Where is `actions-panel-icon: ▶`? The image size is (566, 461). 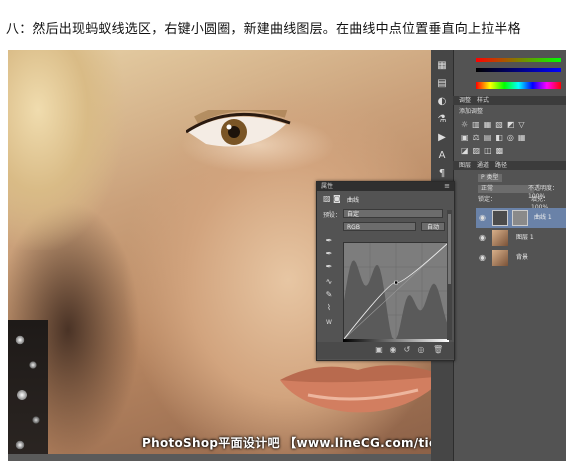 actions-panel-icon: ▶ is located at coordinates (442, 138).